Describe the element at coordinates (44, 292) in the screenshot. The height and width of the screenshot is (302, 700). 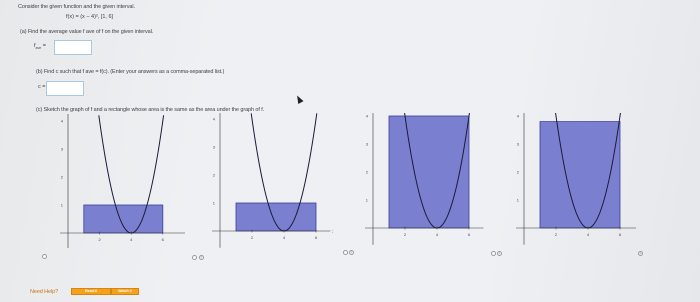
I see `need-help-label: Need Help?` at that location.